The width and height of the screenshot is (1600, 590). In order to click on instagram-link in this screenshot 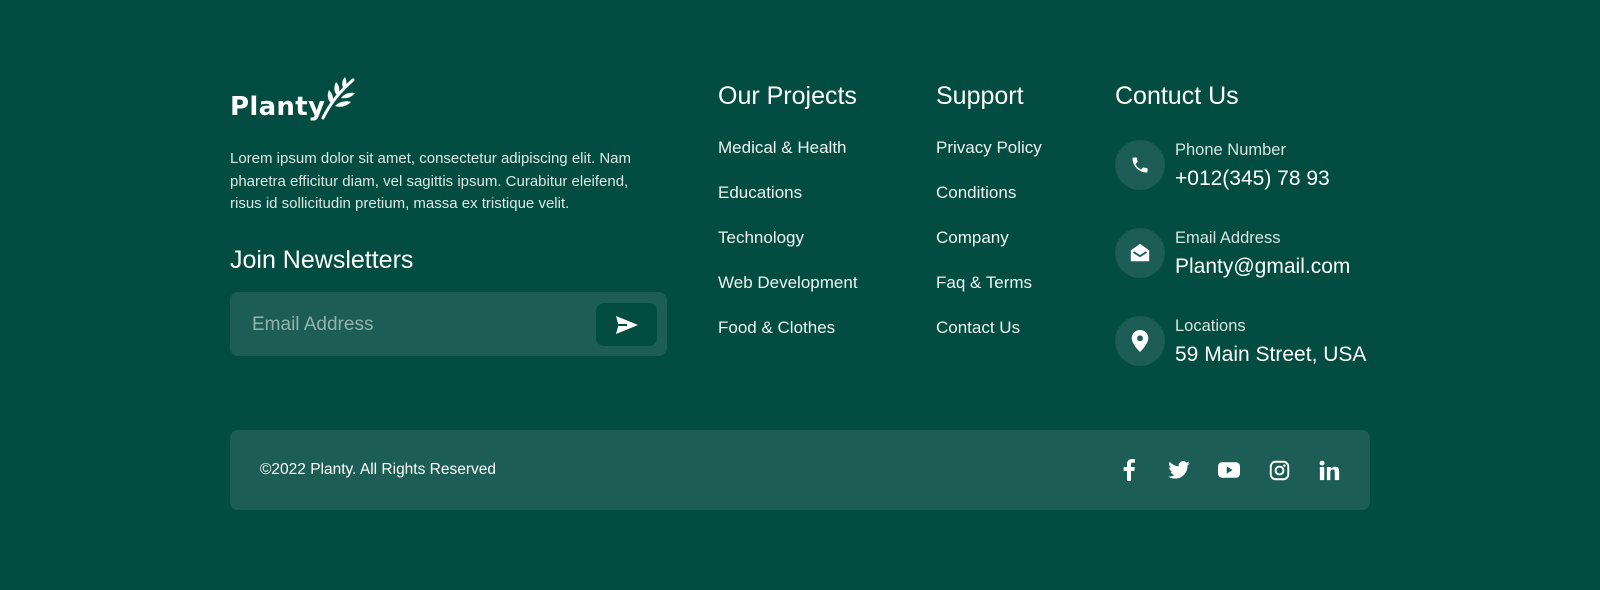, I will do `click(1279, 470)`.